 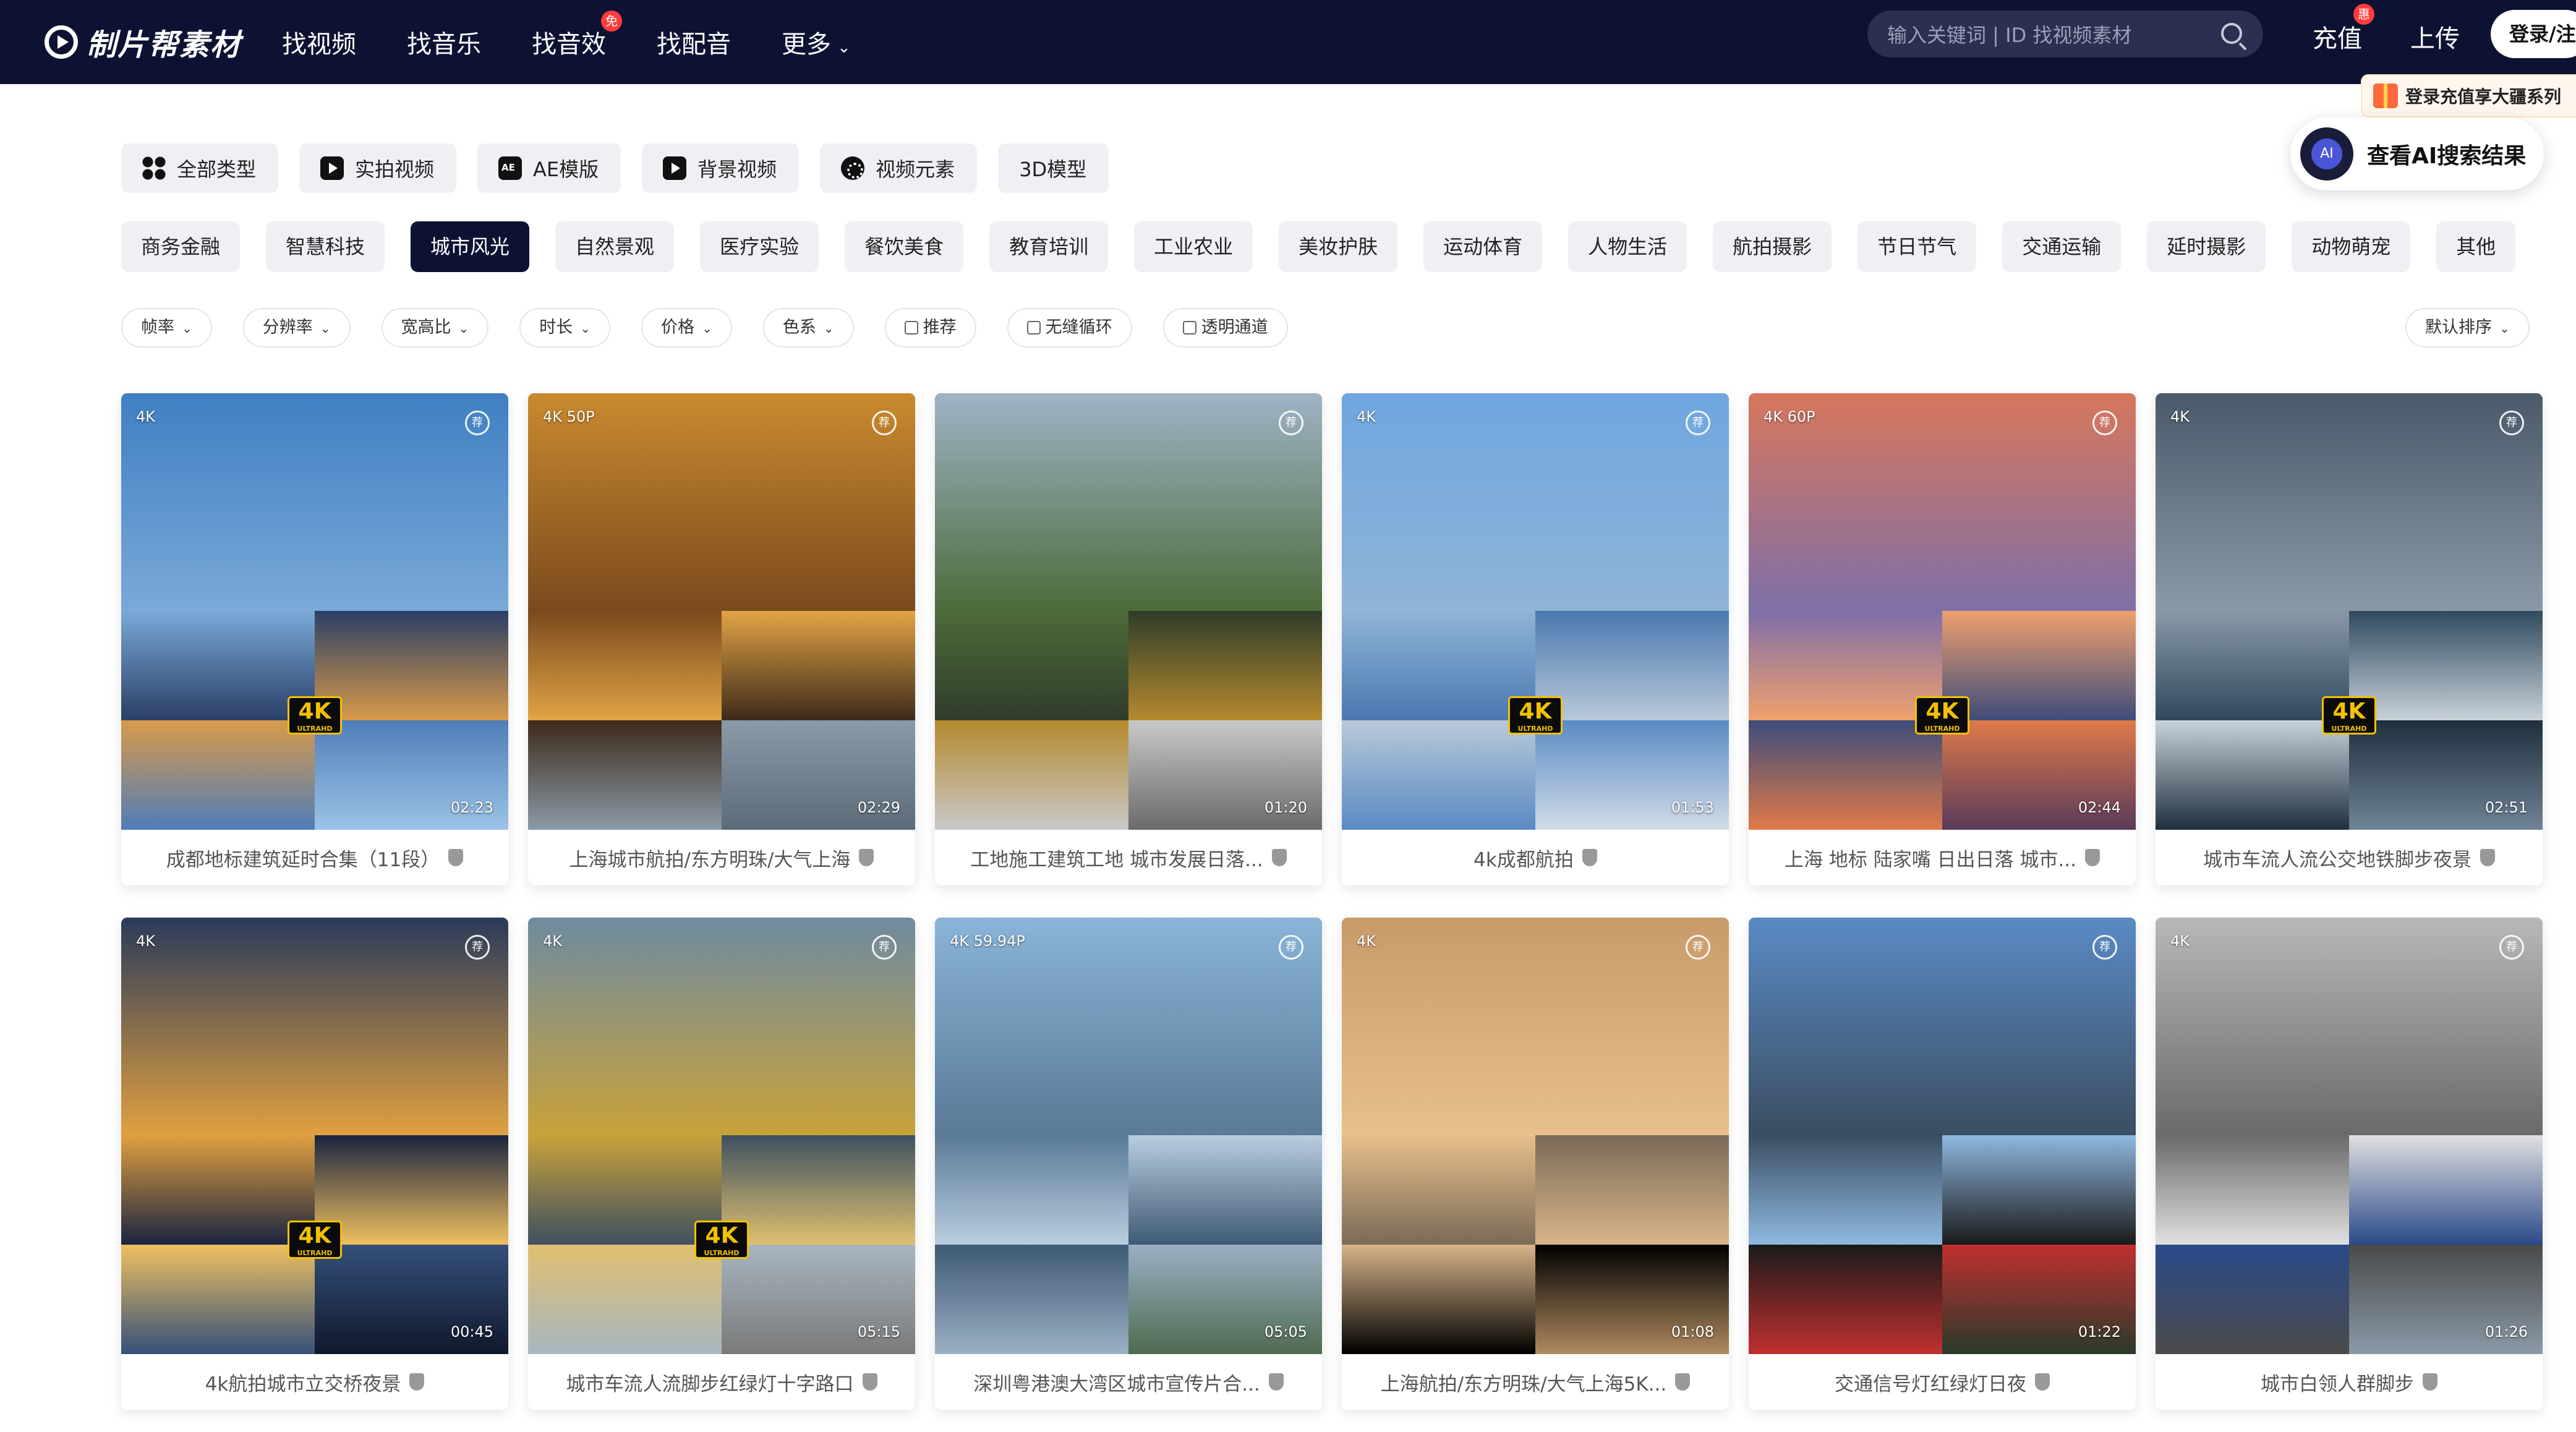 I want to click on video-thumbnail: 4K 荐 4K ULTRAHD 02:51, so click(x=2349, y=611).